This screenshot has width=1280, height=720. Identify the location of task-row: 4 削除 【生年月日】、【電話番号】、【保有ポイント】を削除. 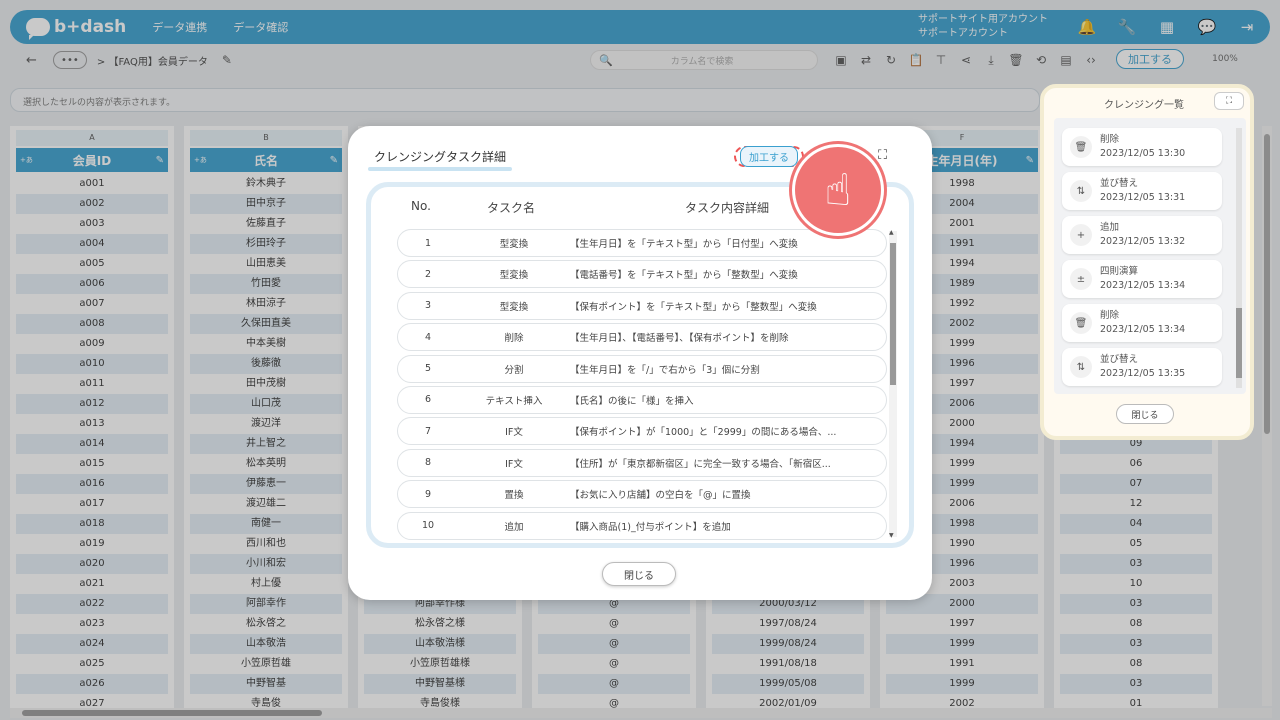
(642, 337).